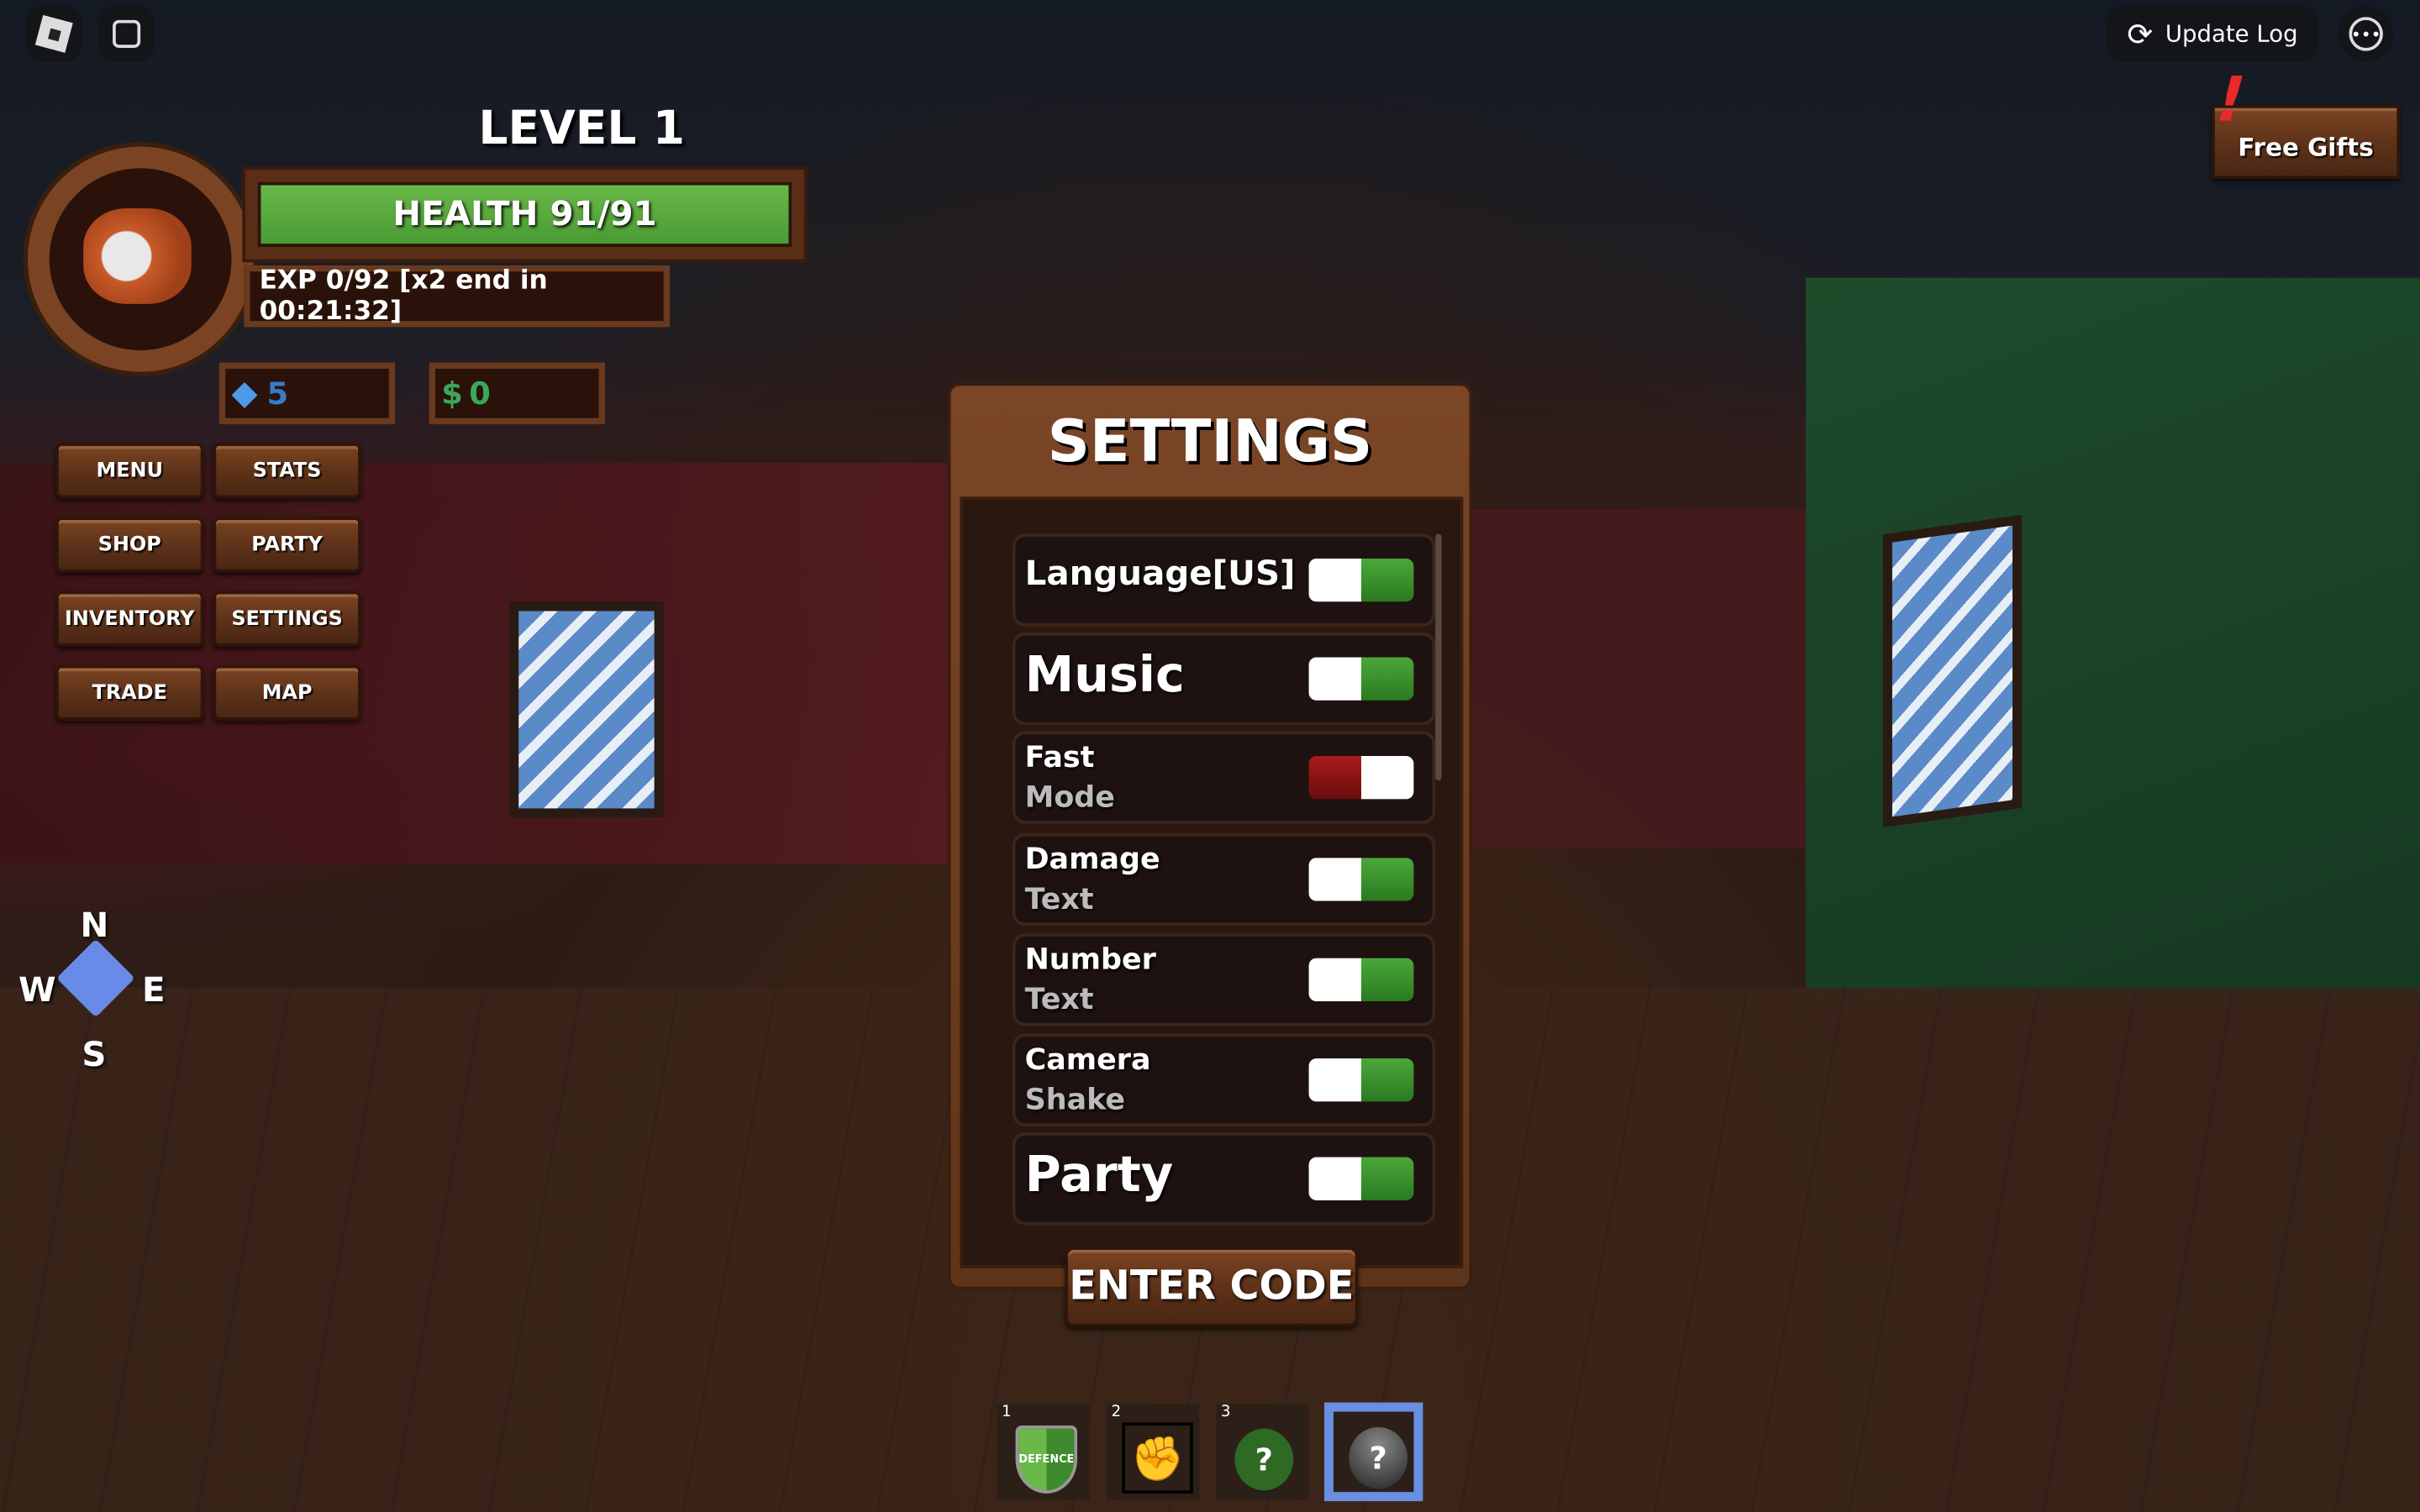 This screenshot has width=2420, height=1512. I want to click on setting-label-text: Party, so click(1099, 1174).